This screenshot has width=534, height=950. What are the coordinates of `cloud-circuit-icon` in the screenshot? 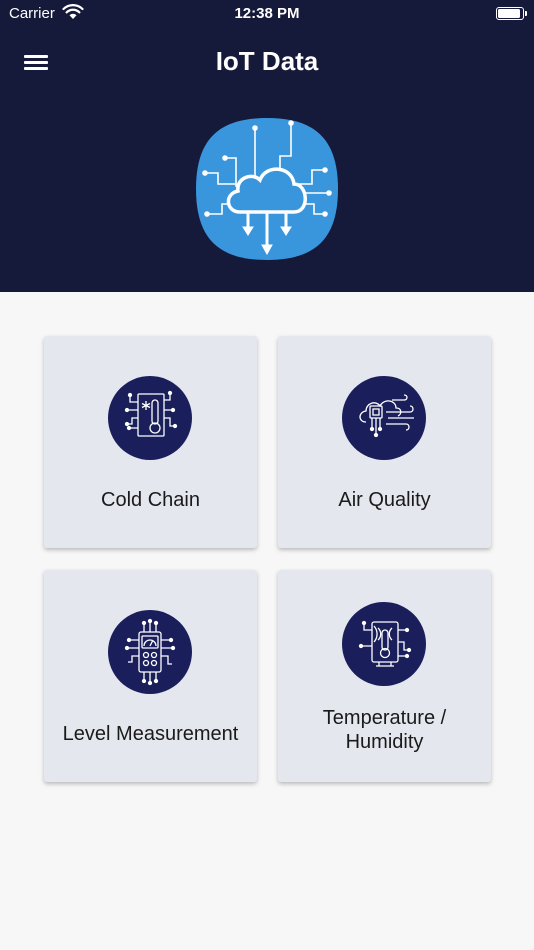 It's located at (267, 189).